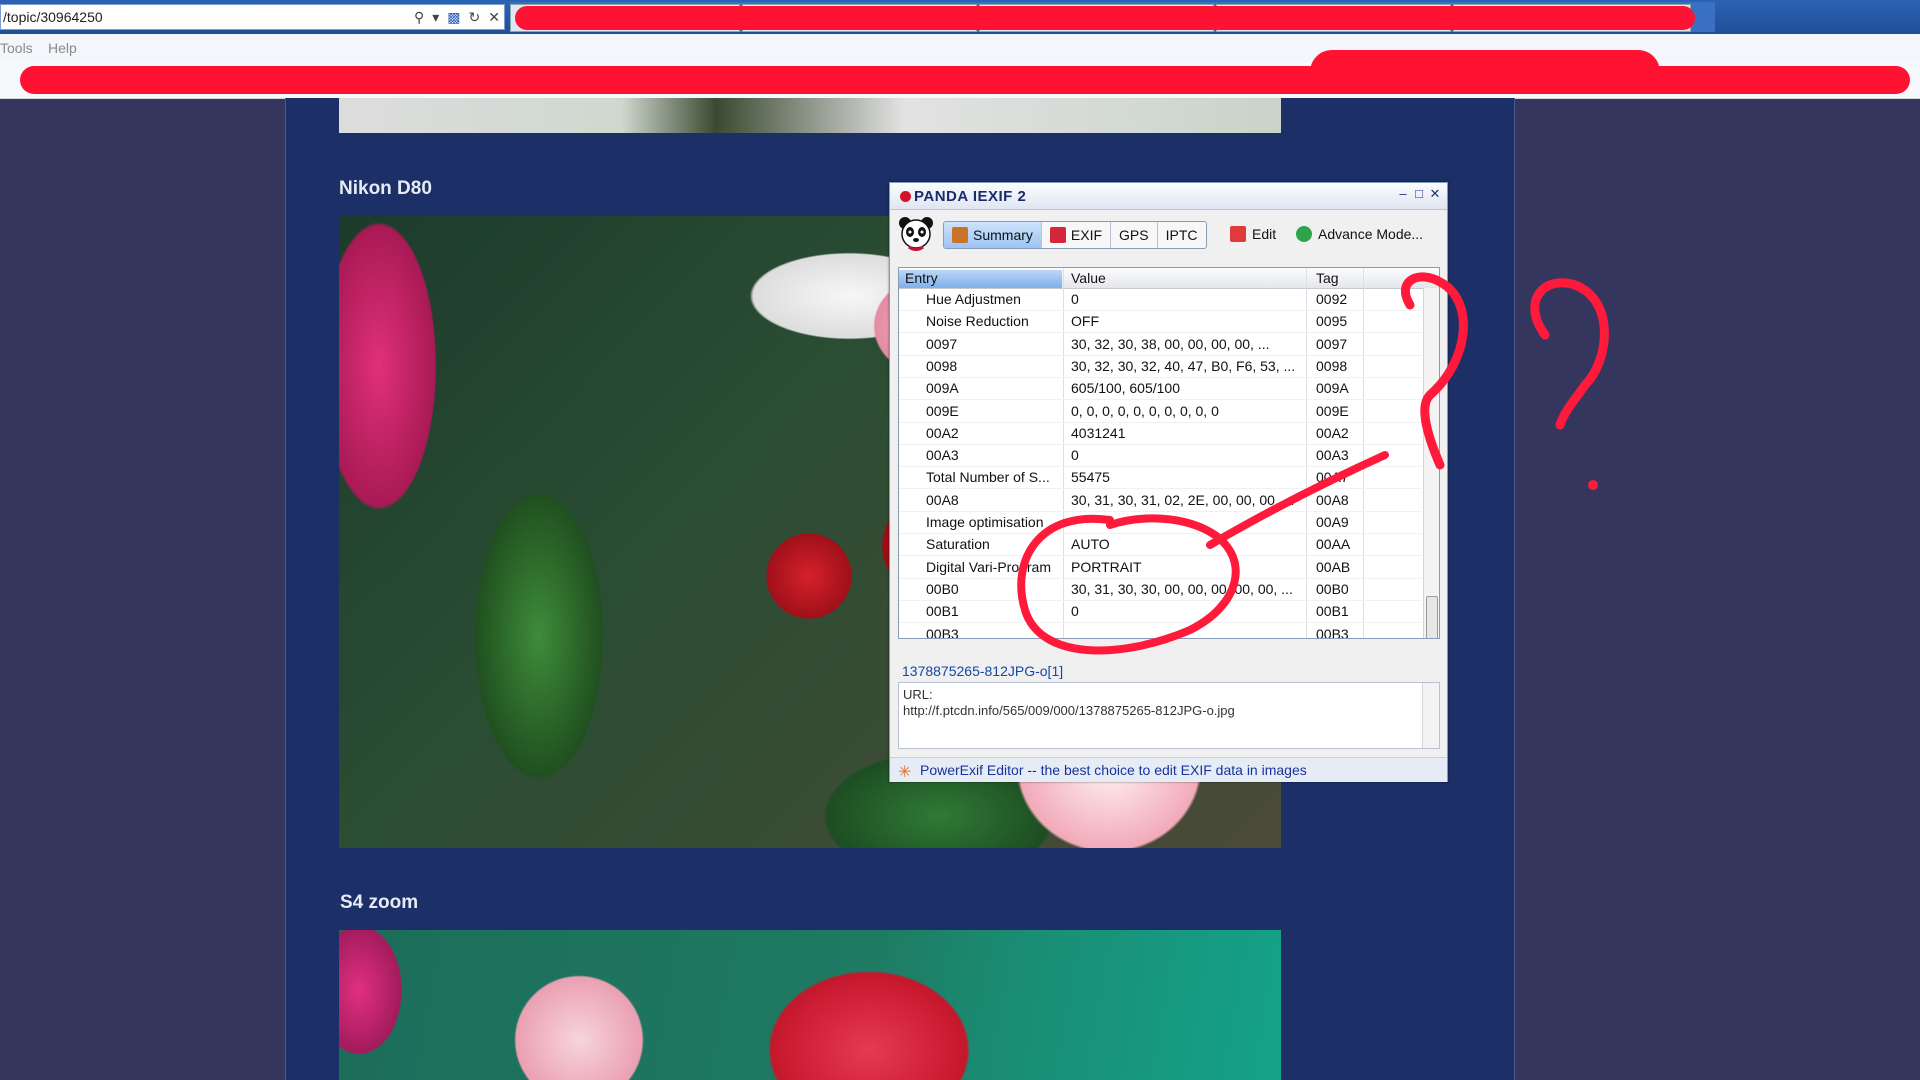 The height and width of the screenshot is (1080, 1920). I want to click on table-row: 009A 605/100, 605/100 009A, so click(1160, 389).